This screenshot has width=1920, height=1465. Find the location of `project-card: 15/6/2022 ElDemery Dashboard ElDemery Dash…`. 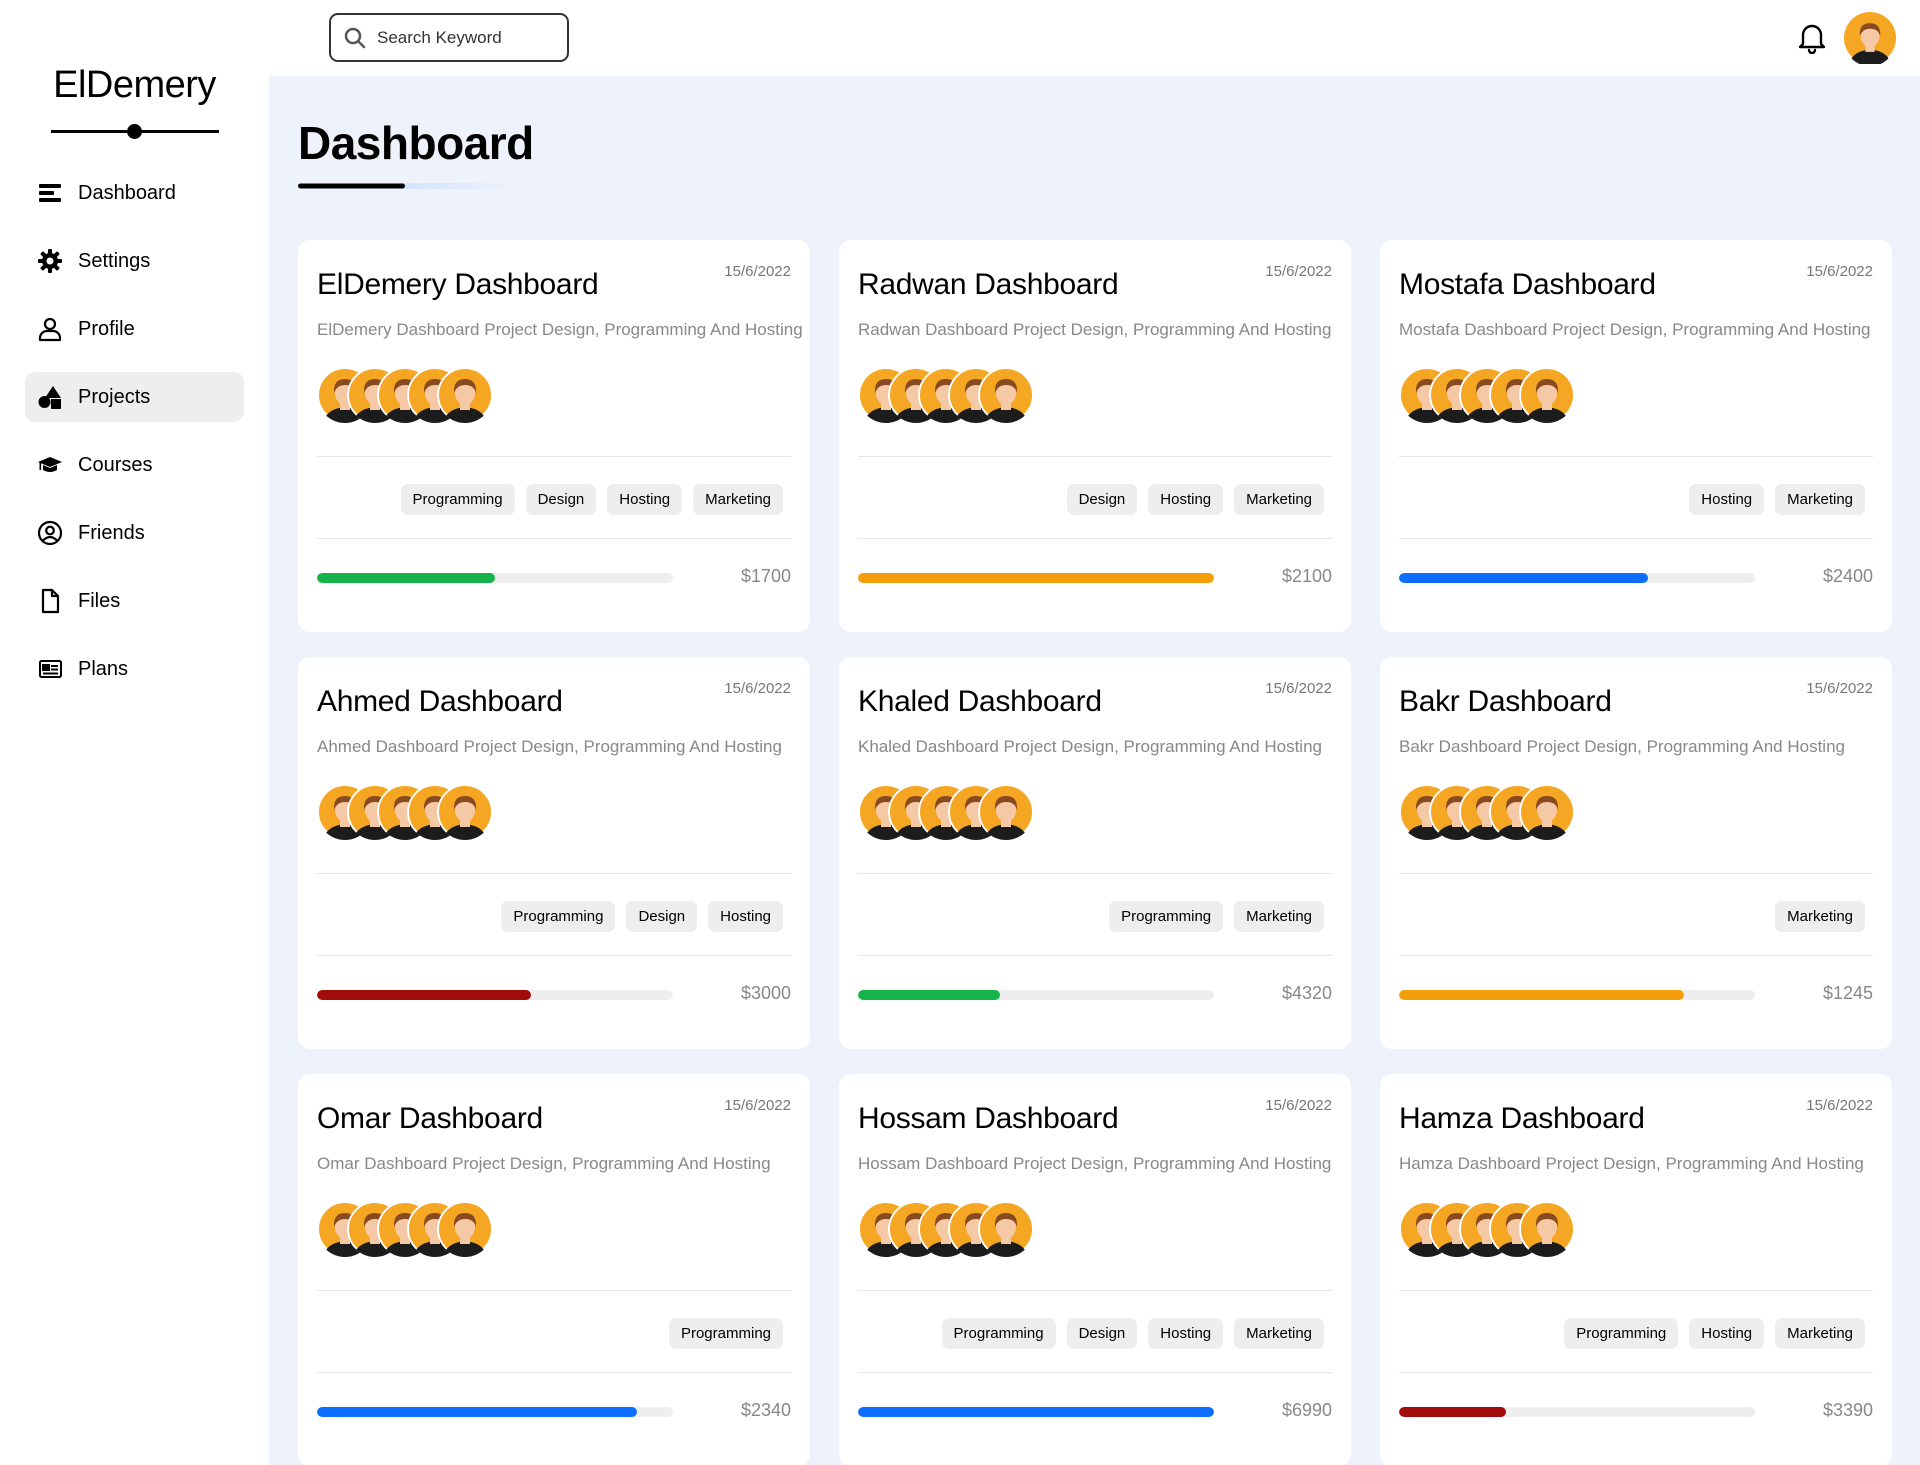

project-card: 15/6/2022 ElDemery Dashboard ElDemery Dash… is located at coordinates (554, 436).